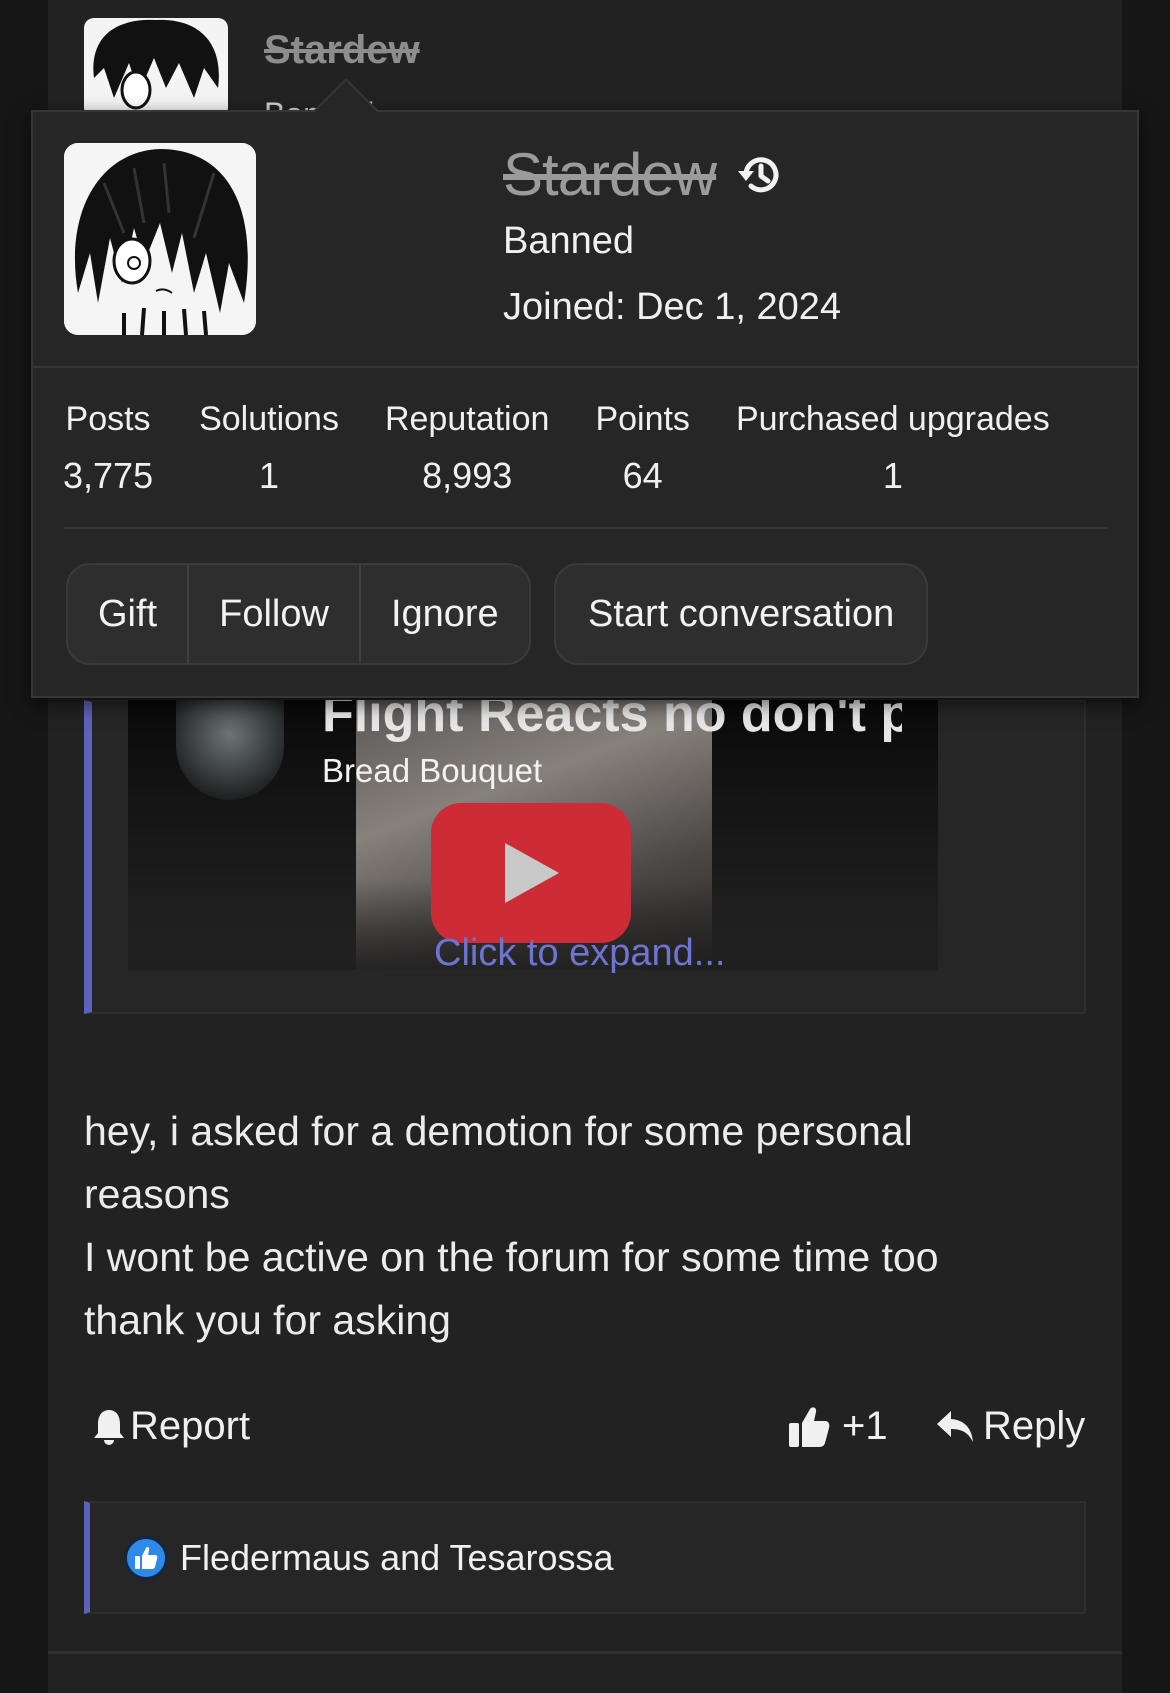 Image resolution: width=1170 pixels, height=1693 pixels. I want to click on thumbs-up-icon, so click(809, 1426).